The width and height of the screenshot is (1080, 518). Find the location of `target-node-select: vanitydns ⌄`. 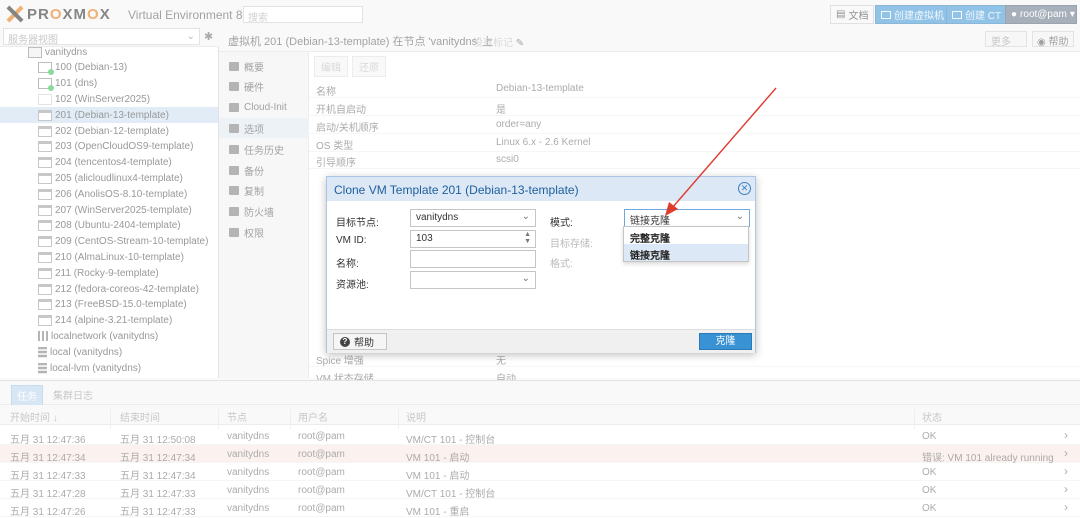

target-node-select: vanitydns ⌄ is located at coordinates (473, 218).